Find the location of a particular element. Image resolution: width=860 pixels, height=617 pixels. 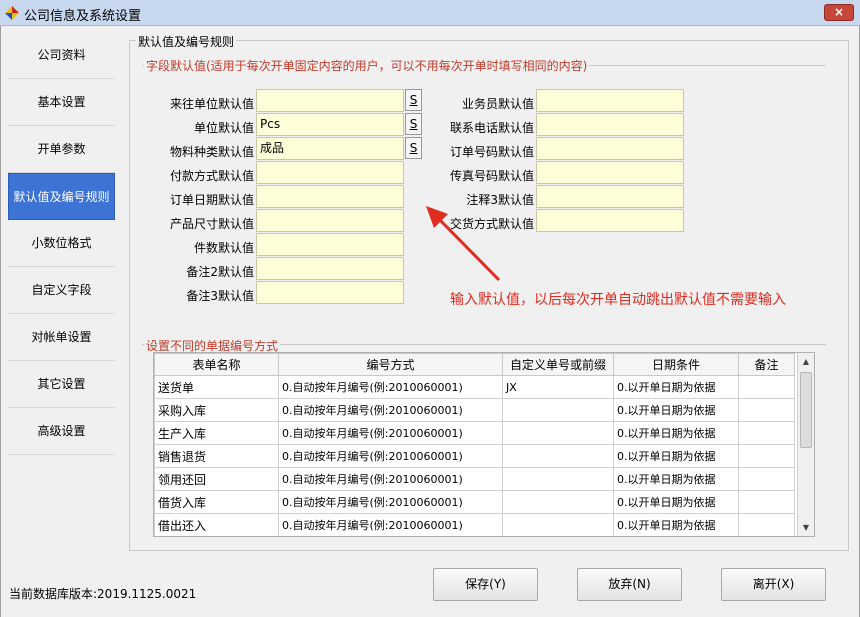

form-name-cell: 生产入库 is located at coordinates (216, 433).